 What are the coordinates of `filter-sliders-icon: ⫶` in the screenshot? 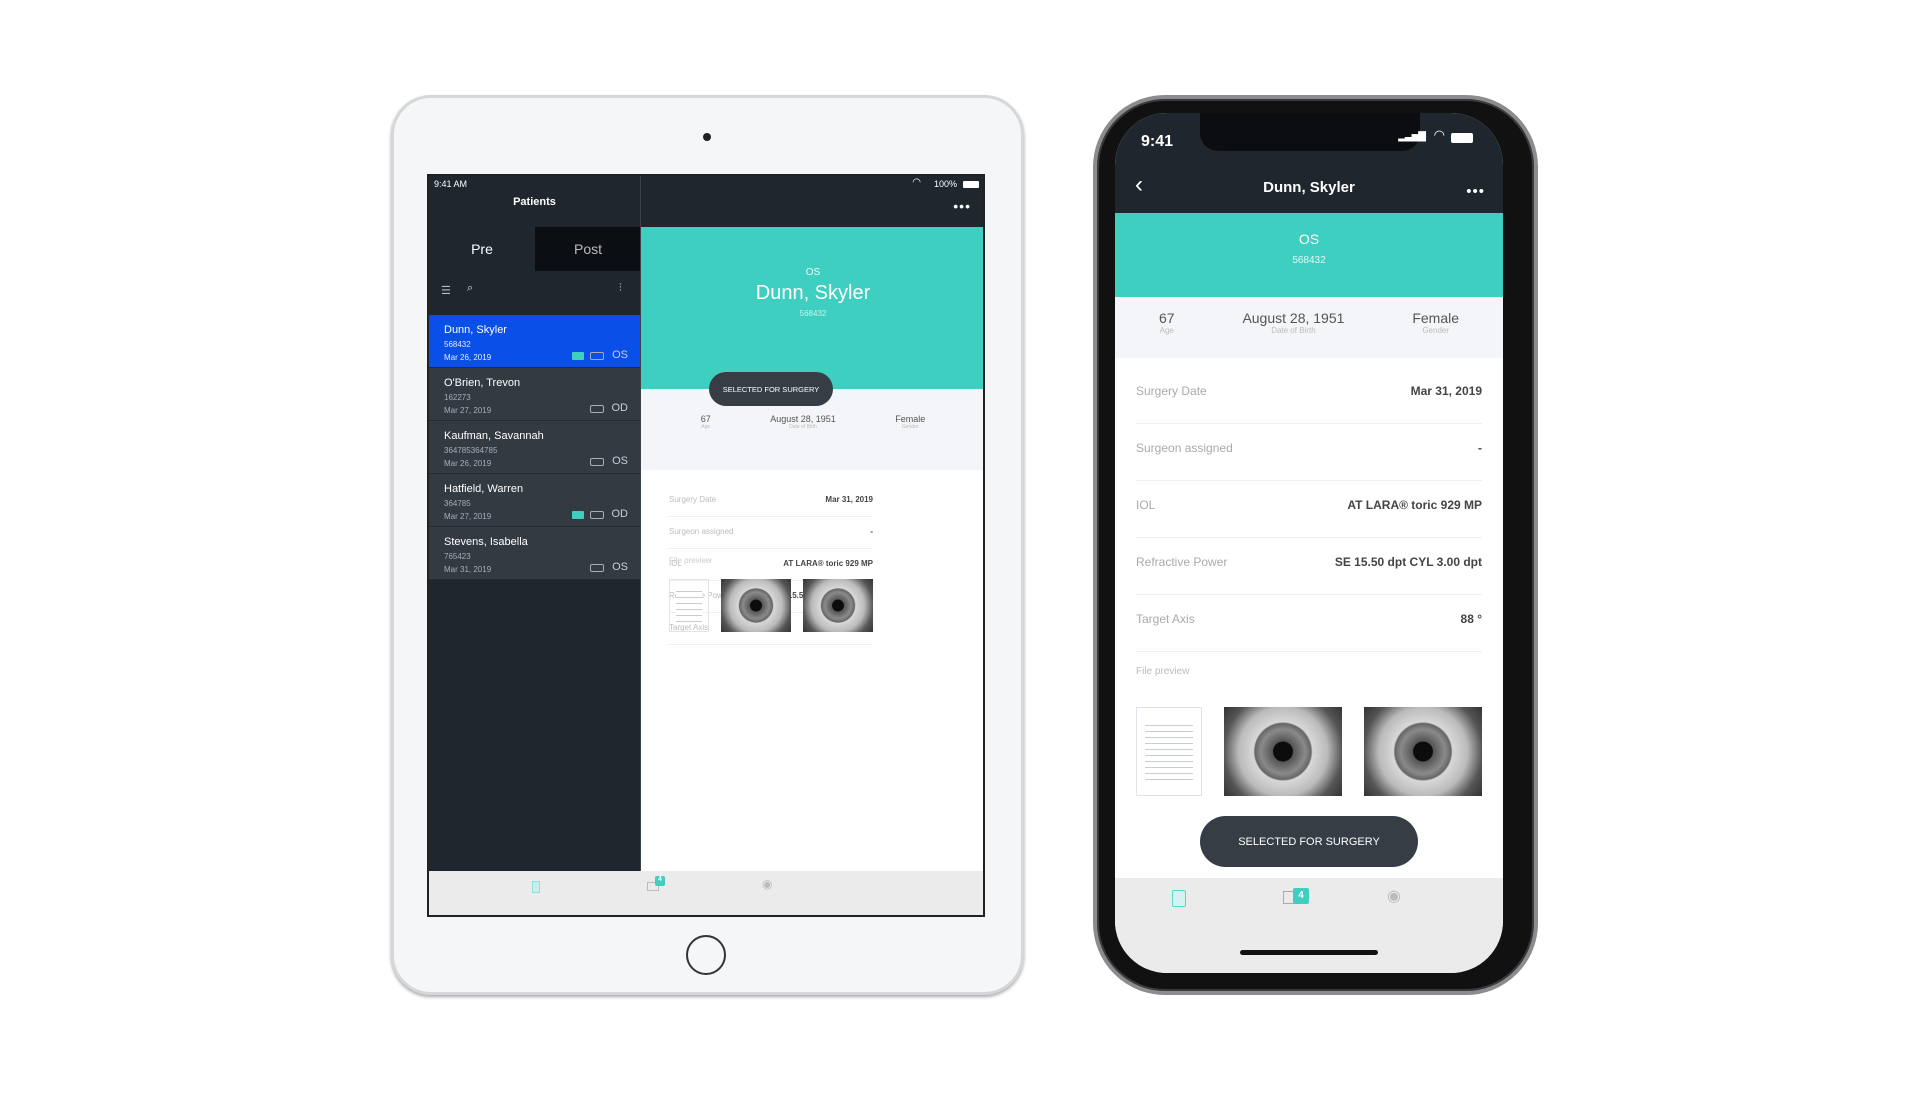 It's located at (620, 288).